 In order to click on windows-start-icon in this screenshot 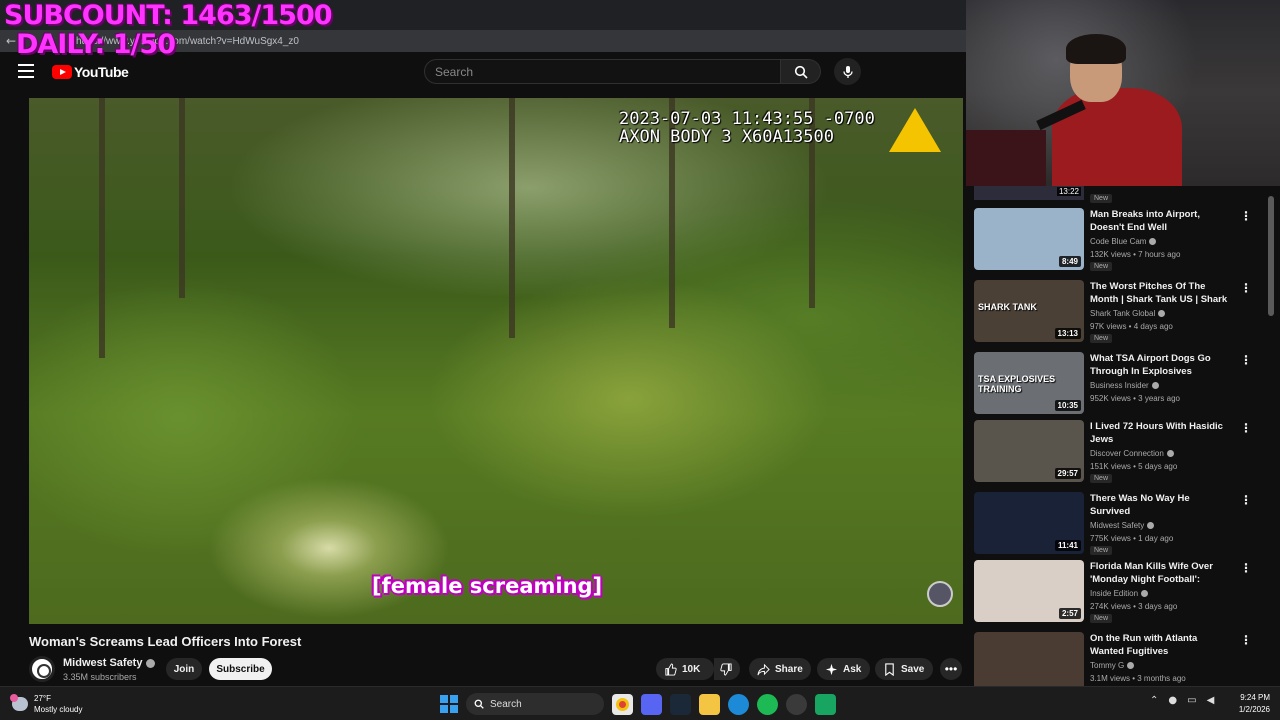, I will do `click(449, 704)`.